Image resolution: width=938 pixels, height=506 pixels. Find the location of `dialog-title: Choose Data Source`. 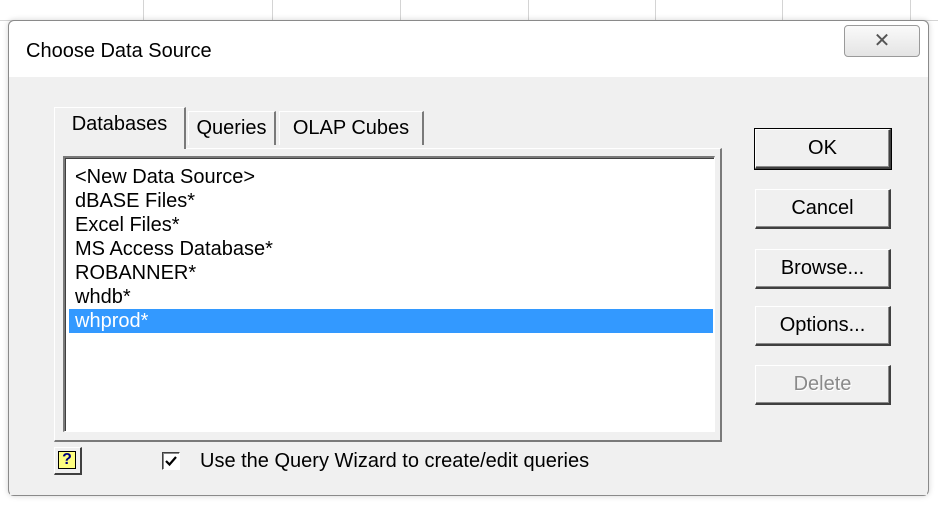

dialog-title: Choose Data Source is located at coordinates (119, 51).